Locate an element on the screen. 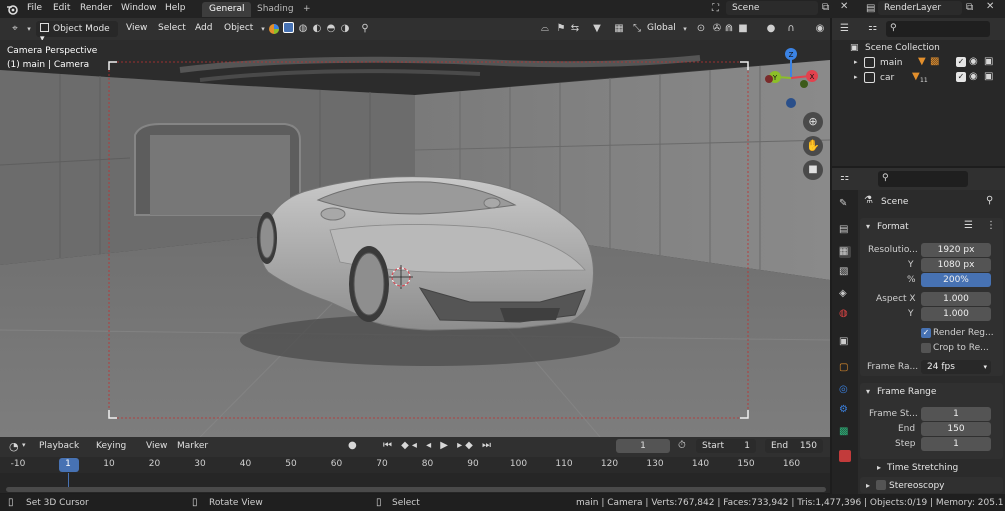 This screenshot has width=1005, height=511. menu-view: View is located at coordinates (136, 28).